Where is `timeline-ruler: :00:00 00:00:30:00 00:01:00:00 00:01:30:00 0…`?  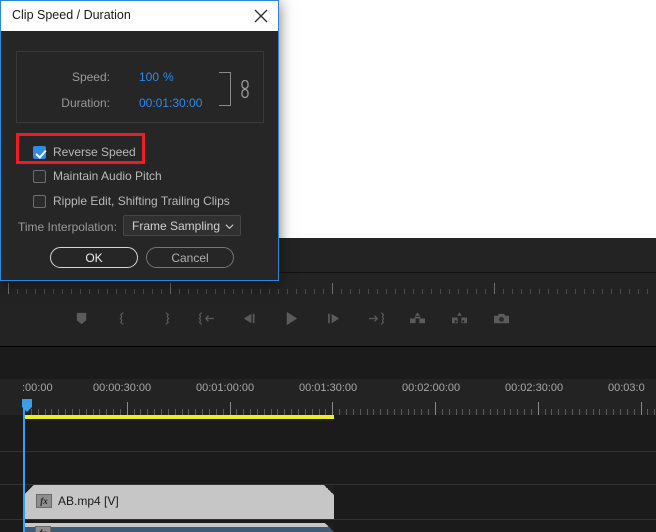 timeline-ruler: :00:00 00:00:30:00 00:01:00:00 00:01:30:00 0… is located at coordinates (328, 397).